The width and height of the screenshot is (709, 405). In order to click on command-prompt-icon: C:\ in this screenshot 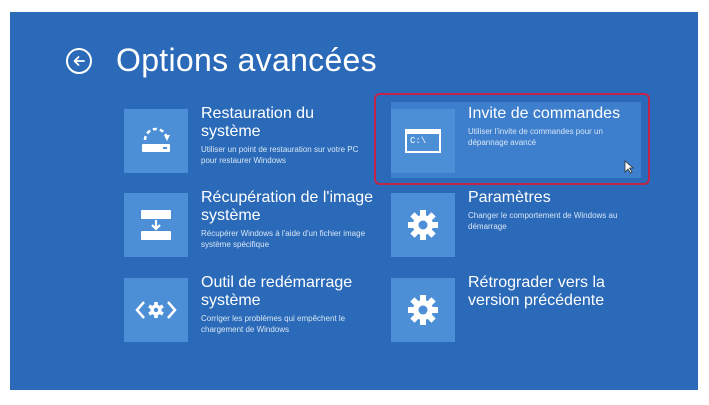, I will do `click(423, 141)`.